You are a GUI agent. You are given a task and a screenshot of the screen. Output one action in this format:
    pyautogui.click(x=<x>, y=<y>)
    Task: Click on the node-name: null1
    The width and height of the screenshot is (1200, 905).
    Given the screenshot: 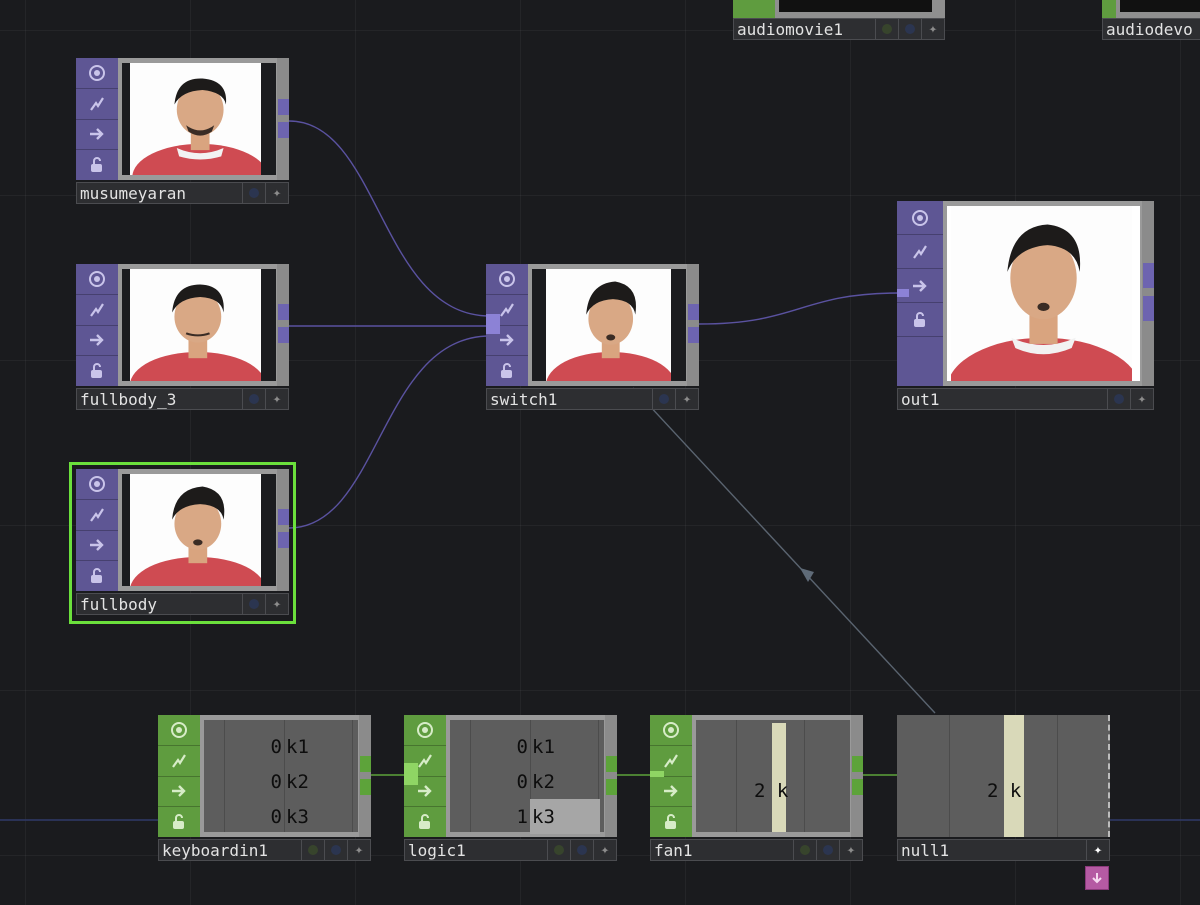 What is the action you would take?
    pyautogui.click(x=992, y=850)
    